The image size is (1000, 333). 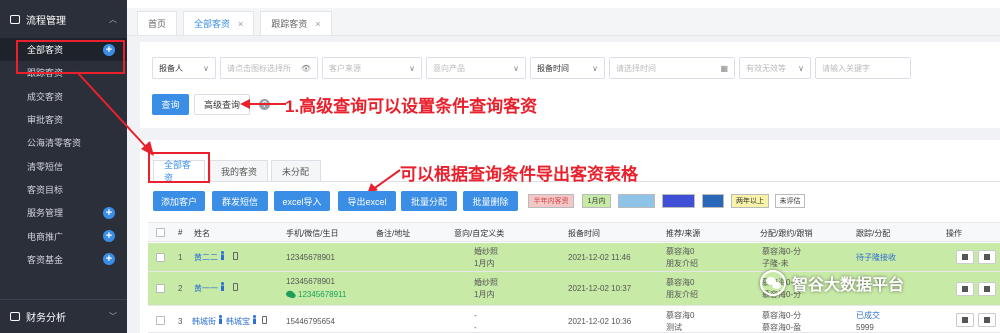 I want to click on date-picker: 请选择时间 ▦, so click(x=672, y=68).